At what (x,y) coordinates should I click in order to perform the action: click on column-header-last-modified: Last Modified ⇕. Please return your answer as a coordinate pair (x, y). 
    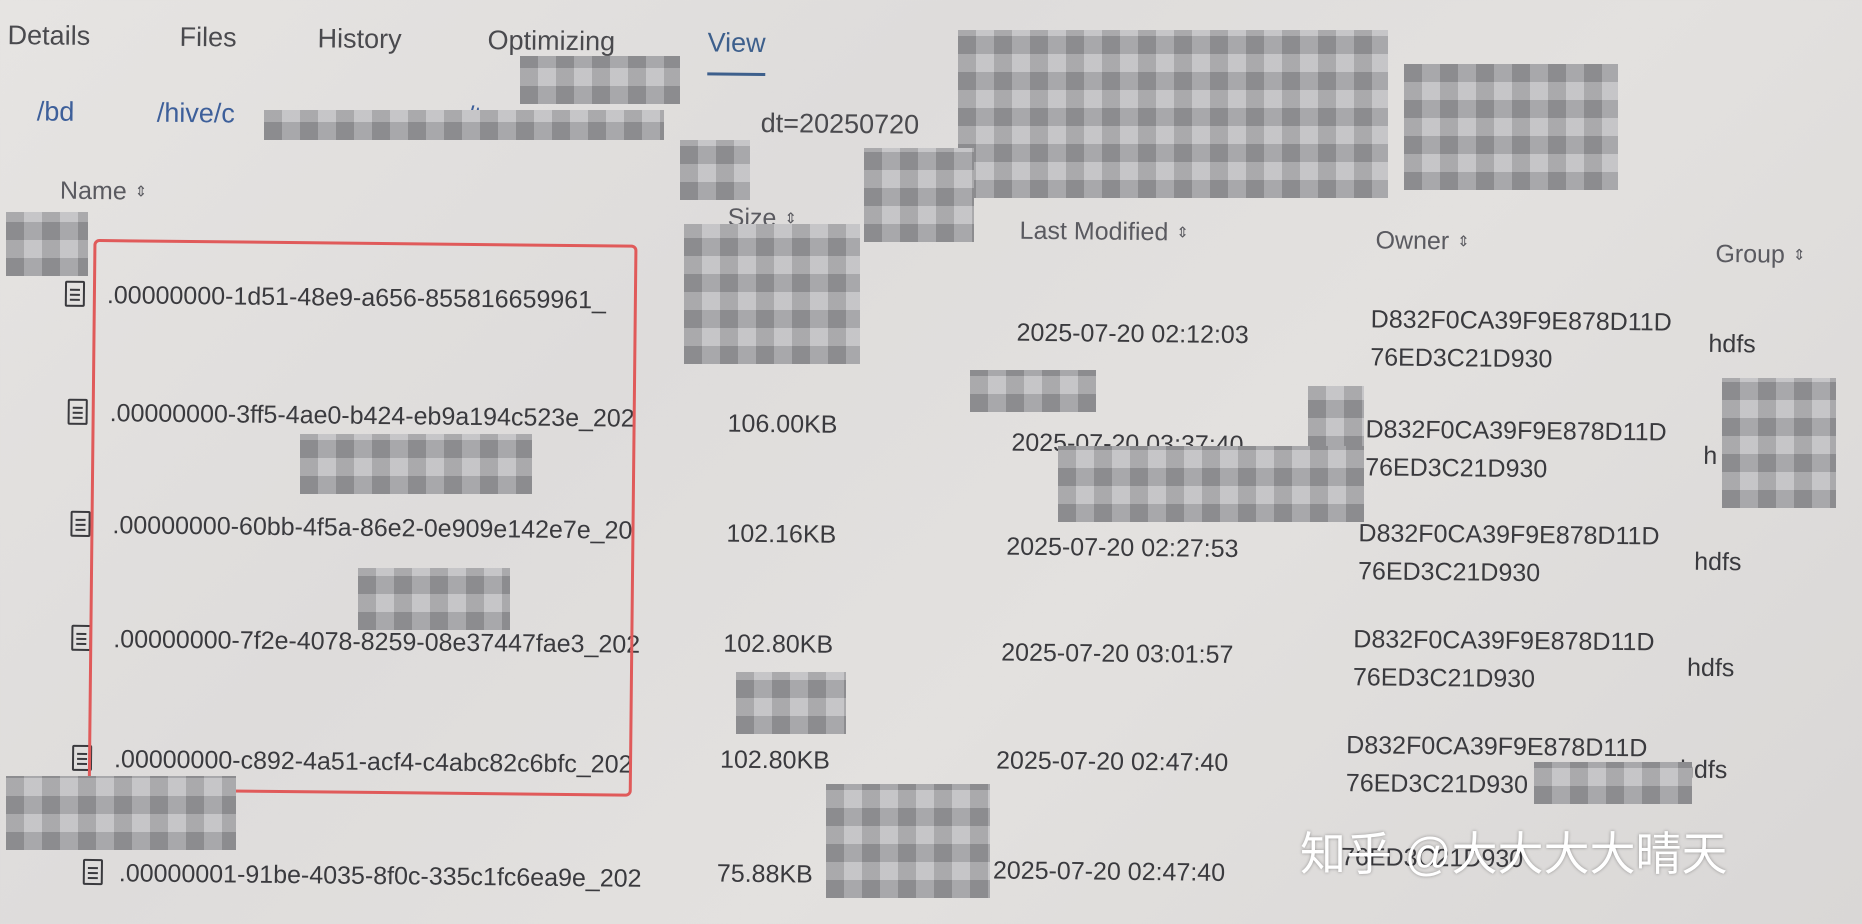
    Looking at the image, I should click on (1104, 232).